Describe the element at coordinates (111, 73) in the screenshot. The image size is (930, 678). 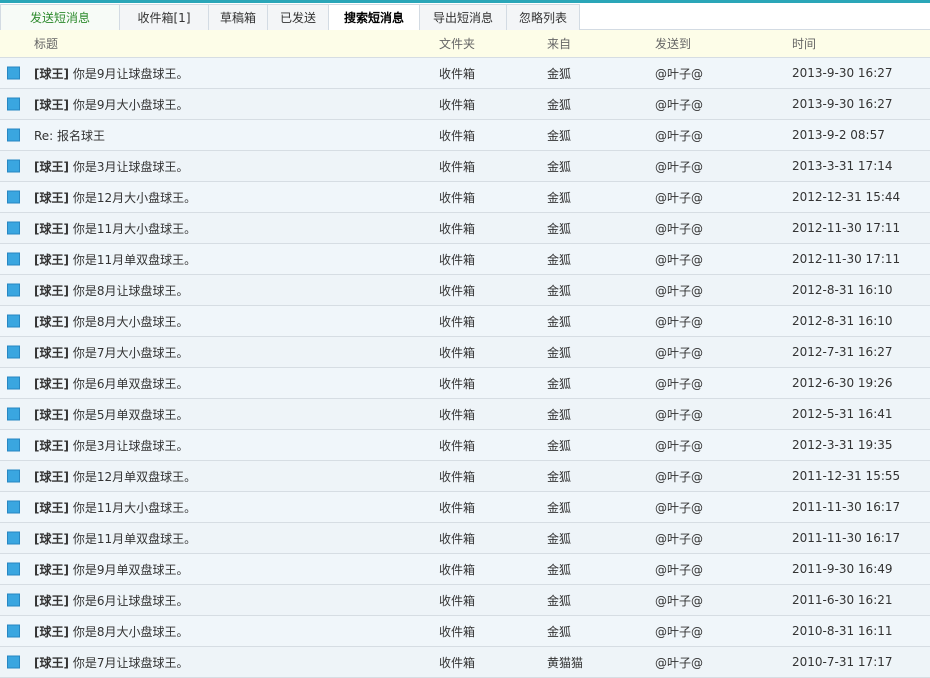
I see `message-title-link: [球王] 你是9月让球盘球王。` at that location.